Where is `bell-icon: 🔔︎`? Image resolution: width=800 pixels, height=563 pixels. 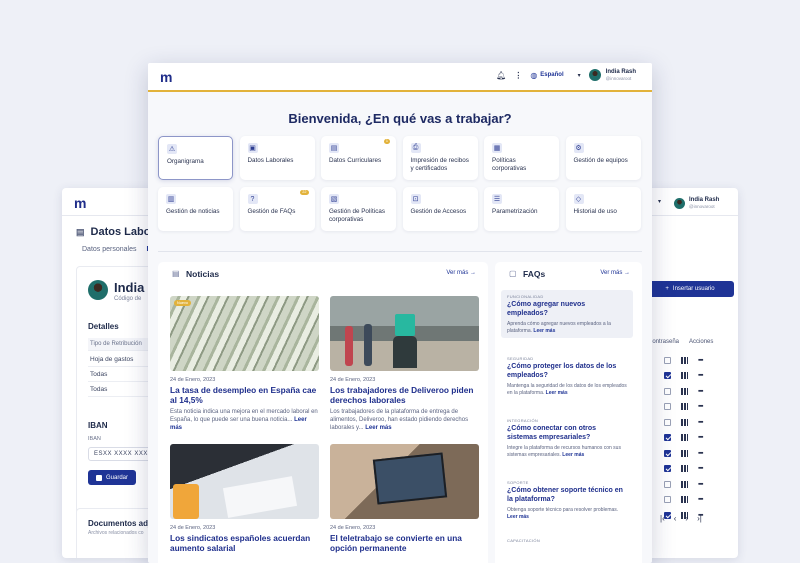 bell-icon: 🔔︎ is located at coordinates (501, 75).